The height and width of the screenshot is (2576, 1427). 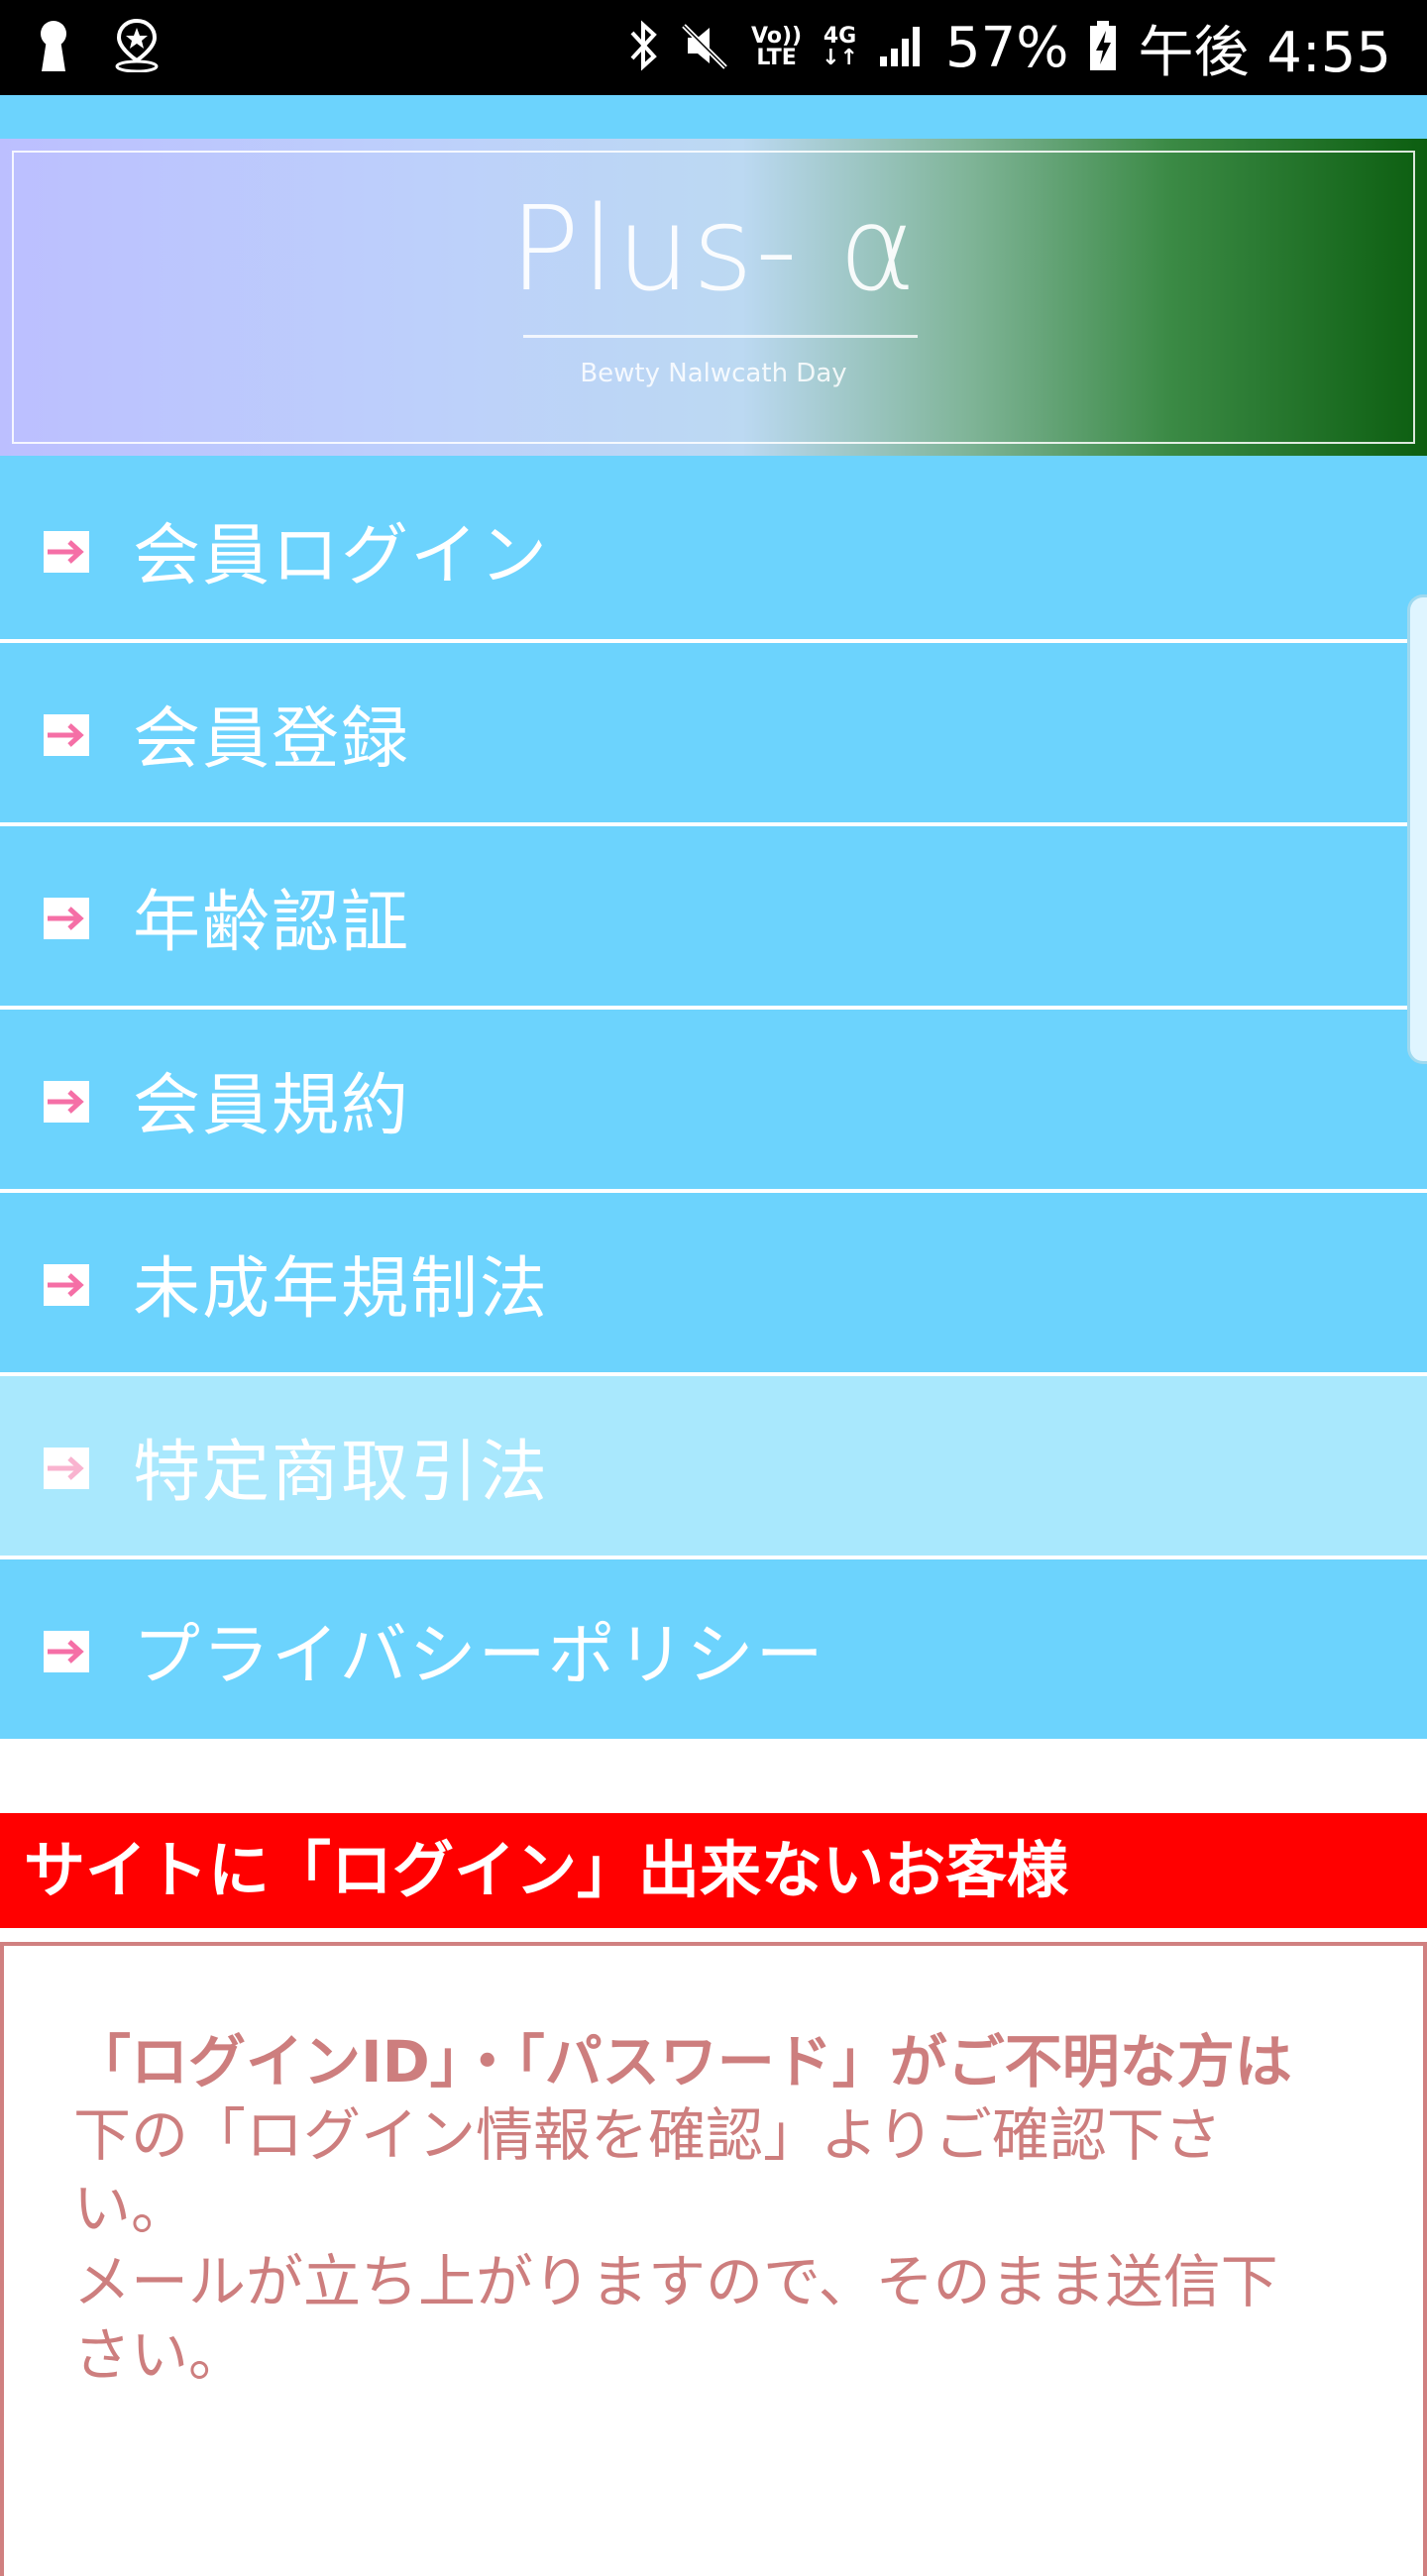 I want to click on menu-item-label: 特定商取引法, so click(x=341, y=1473).